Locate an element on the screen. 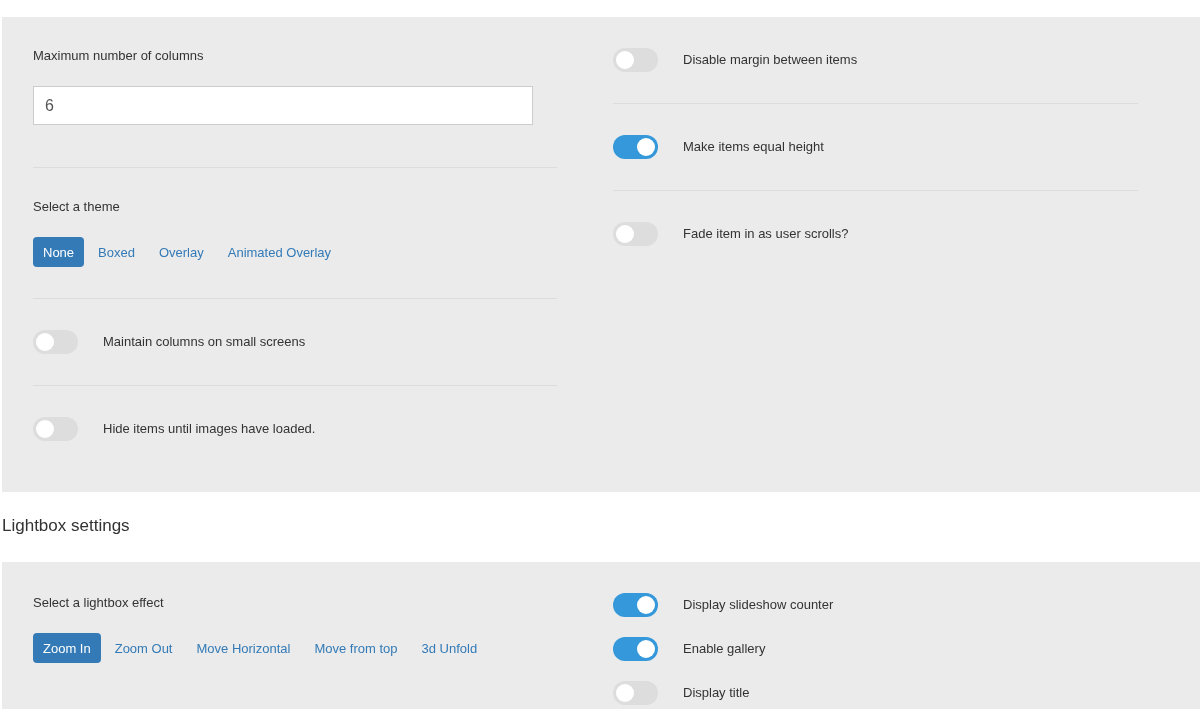 The width and height of the screenshot is (1201, 712). toggle-label: Disable margin between items is located at coordinates (770, 60).